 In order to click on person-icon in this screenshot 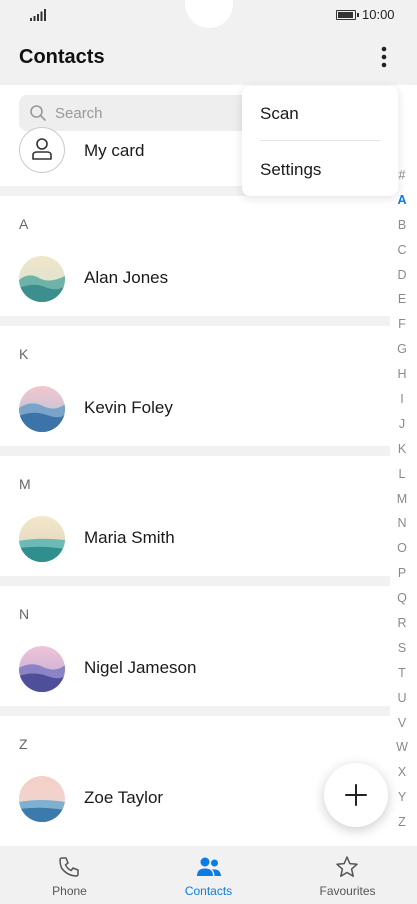, I will do `click(42, 149)`.